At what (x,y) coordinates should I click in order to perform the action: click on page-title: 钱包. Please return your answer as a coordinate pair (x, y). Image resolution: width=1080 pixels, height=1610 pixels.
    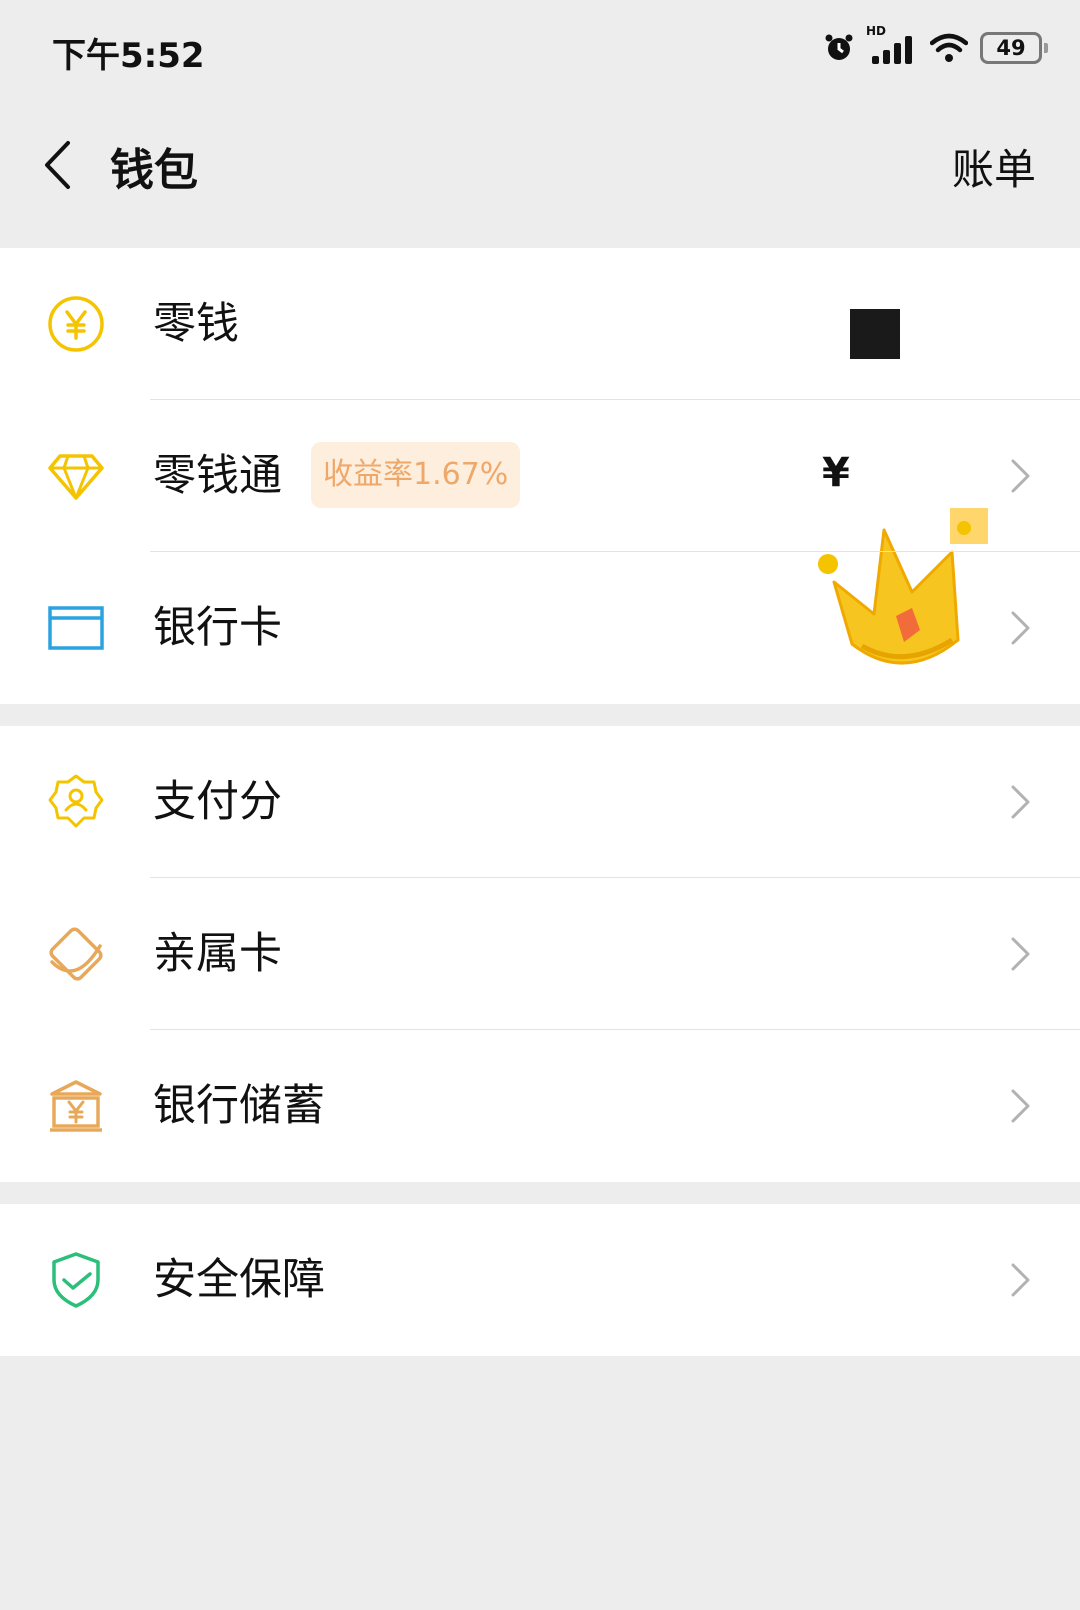
    Looking at the image, I should click on (154, 170).